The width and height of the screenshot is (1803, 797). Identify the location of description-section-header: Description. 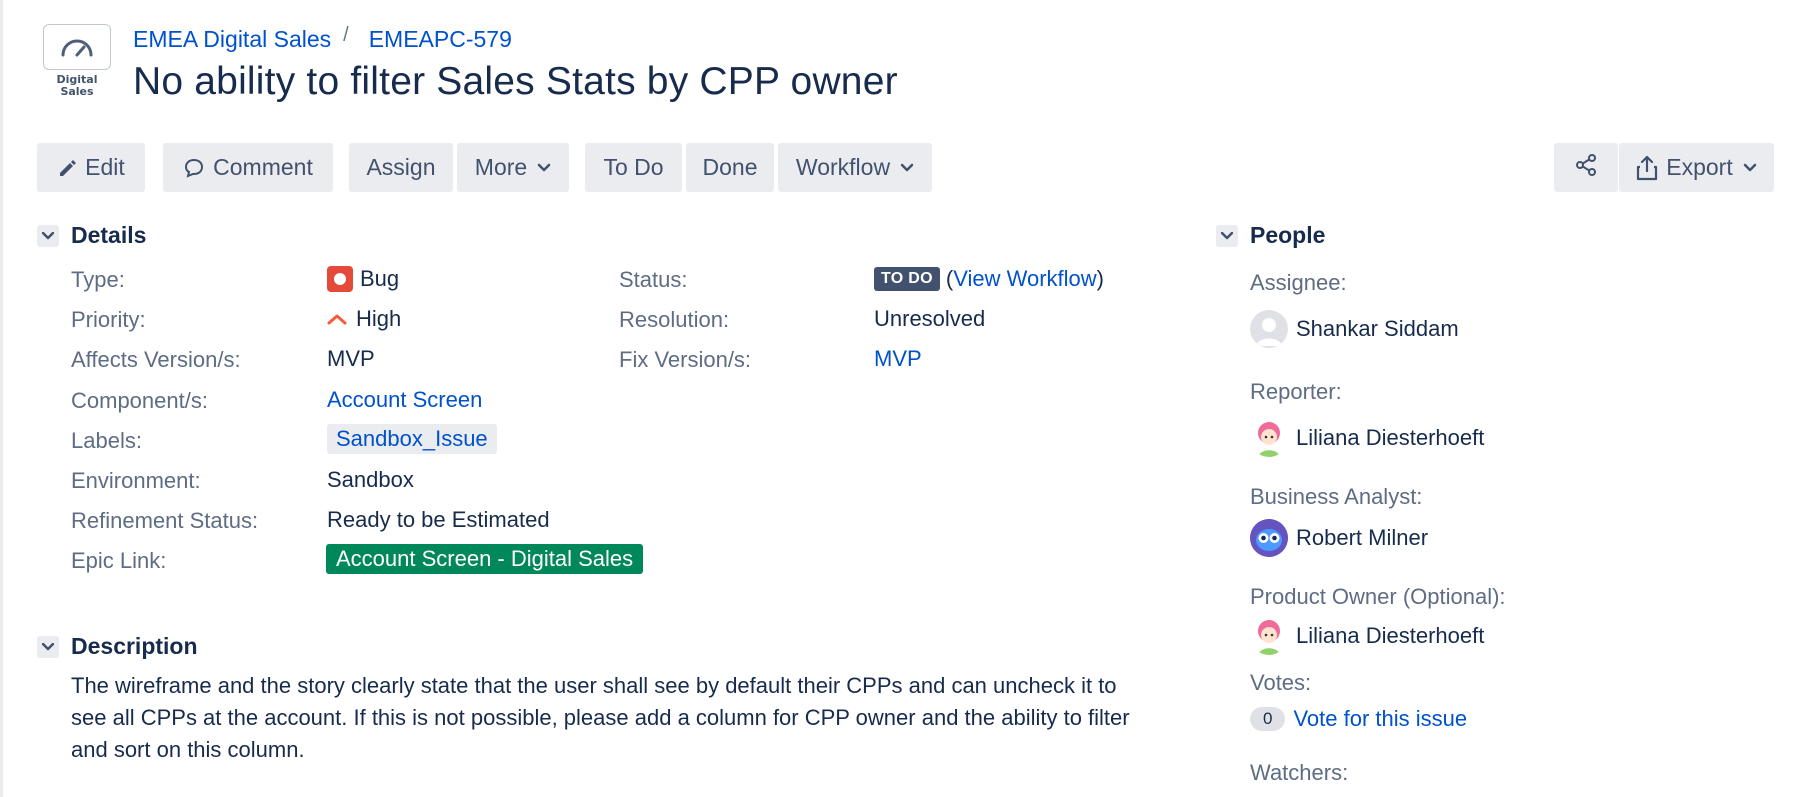
(117, 646).